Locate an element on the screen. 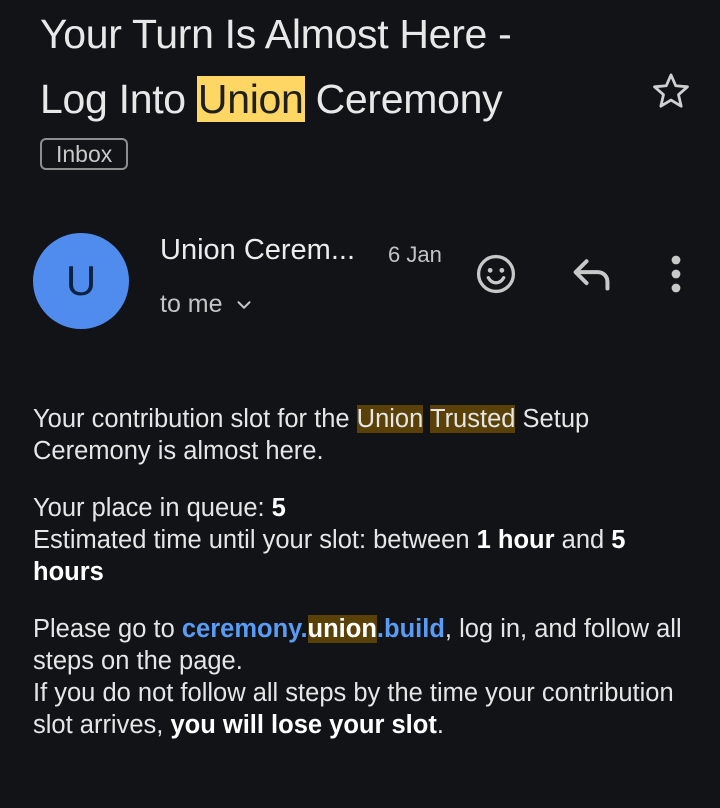  link-part: .build is located at coordinates (411, 629).